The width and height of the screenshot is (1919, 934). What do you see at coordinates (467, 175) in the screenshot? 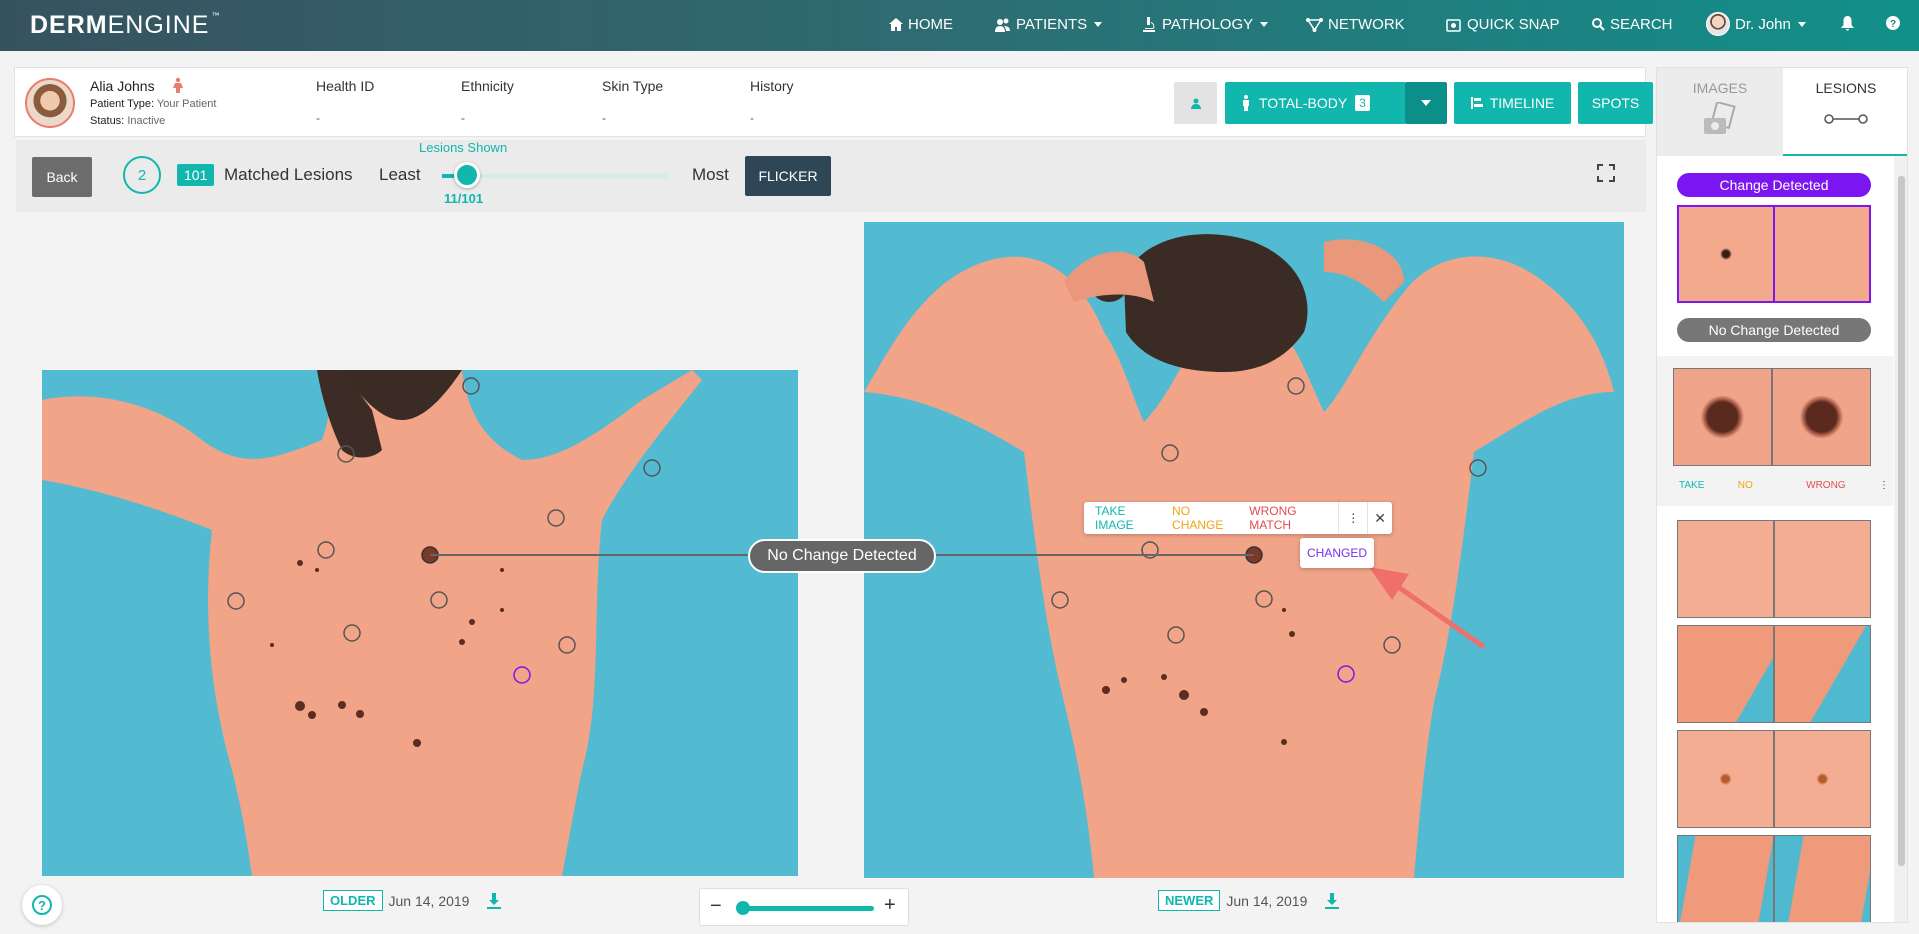
I see `lesions-slider-thumb` at bounding box center [467, 175].